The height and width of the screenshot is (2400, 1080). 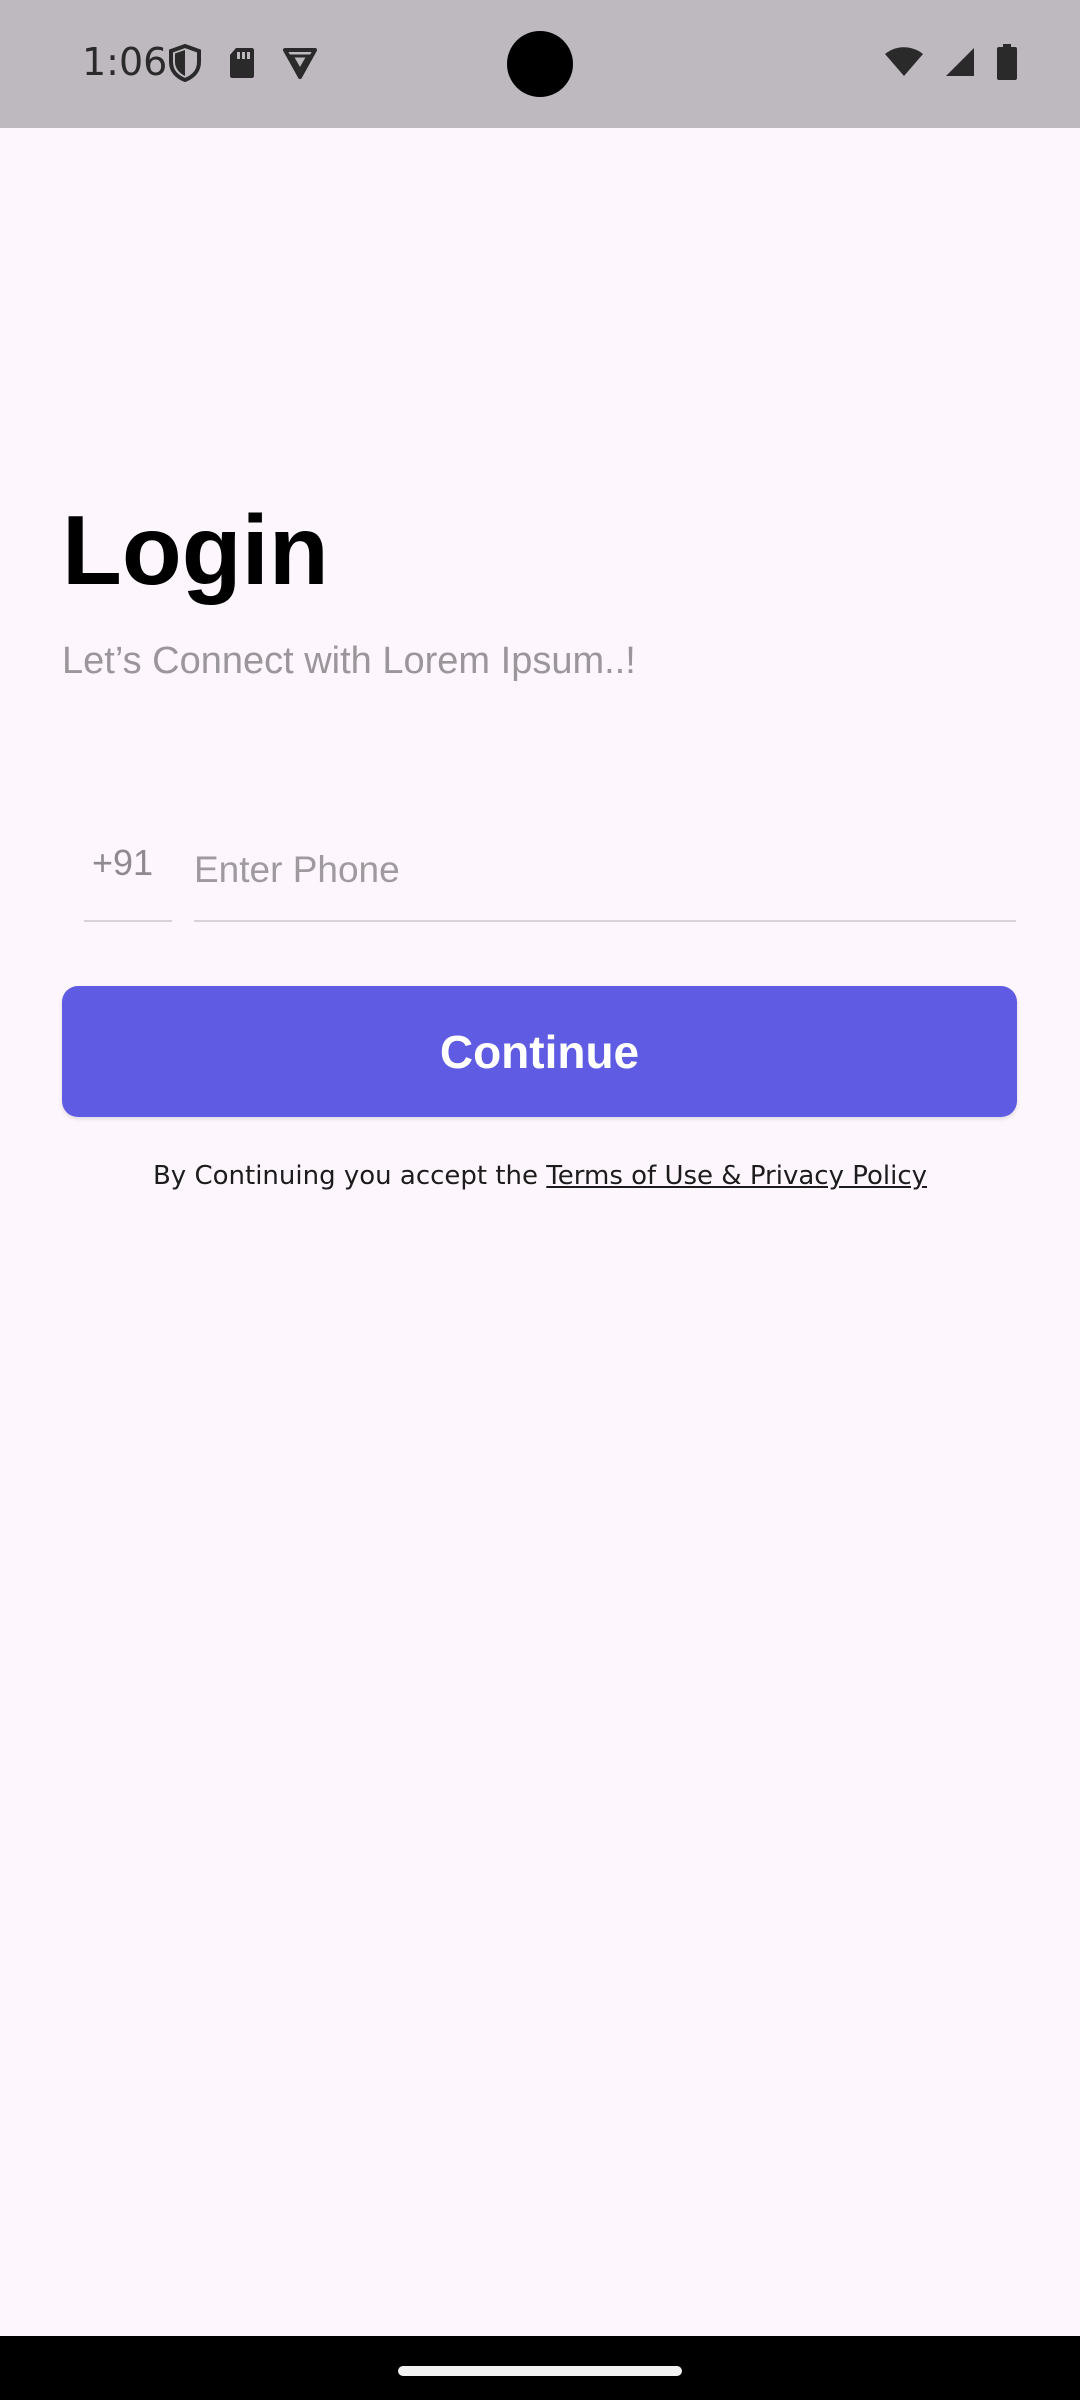 What do you see at coordinates (349, 1176) in the screenshot?
I see `terms-prefix-text: By Continuing you accept the` at bounding box center [349, 1176].